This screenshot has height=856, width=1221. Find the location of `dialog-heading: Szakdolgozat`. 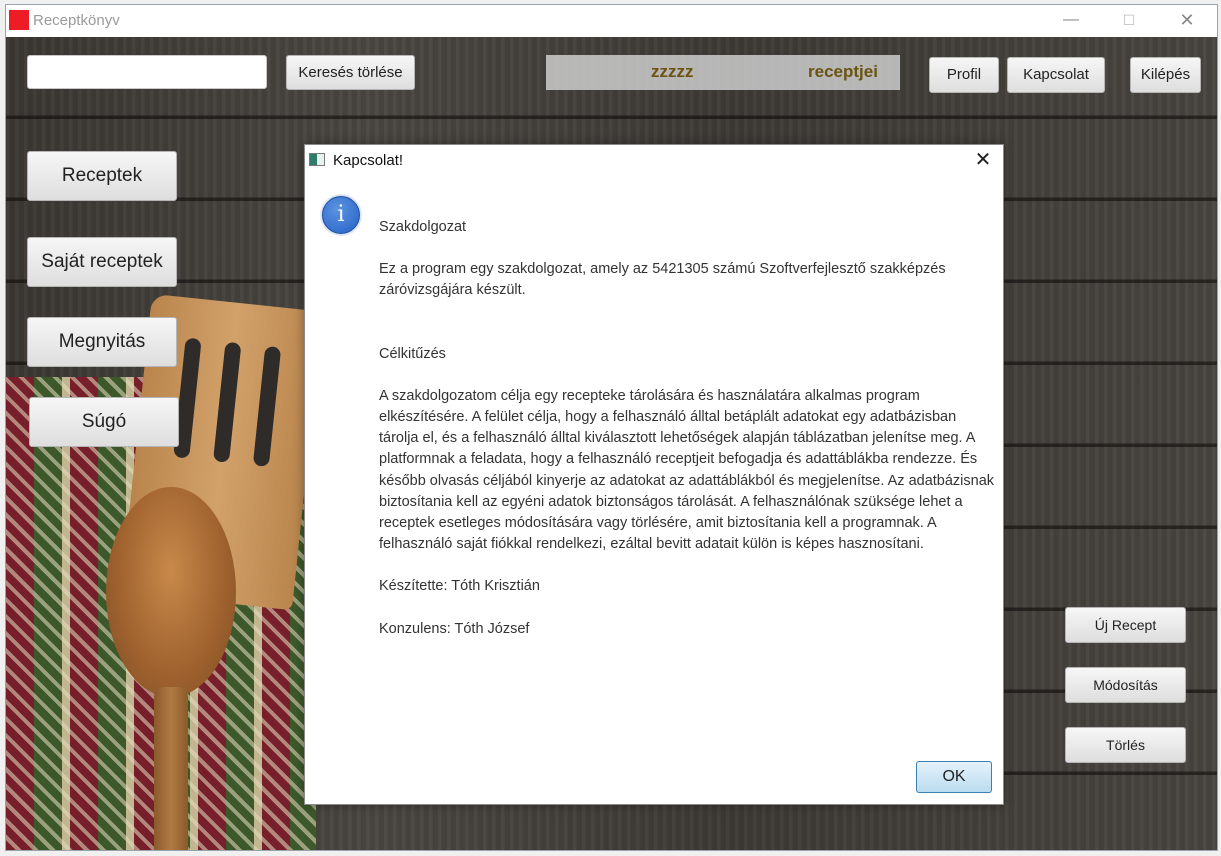

dialog-heading: Szakdolgozat is located at coordinates (423, 227).